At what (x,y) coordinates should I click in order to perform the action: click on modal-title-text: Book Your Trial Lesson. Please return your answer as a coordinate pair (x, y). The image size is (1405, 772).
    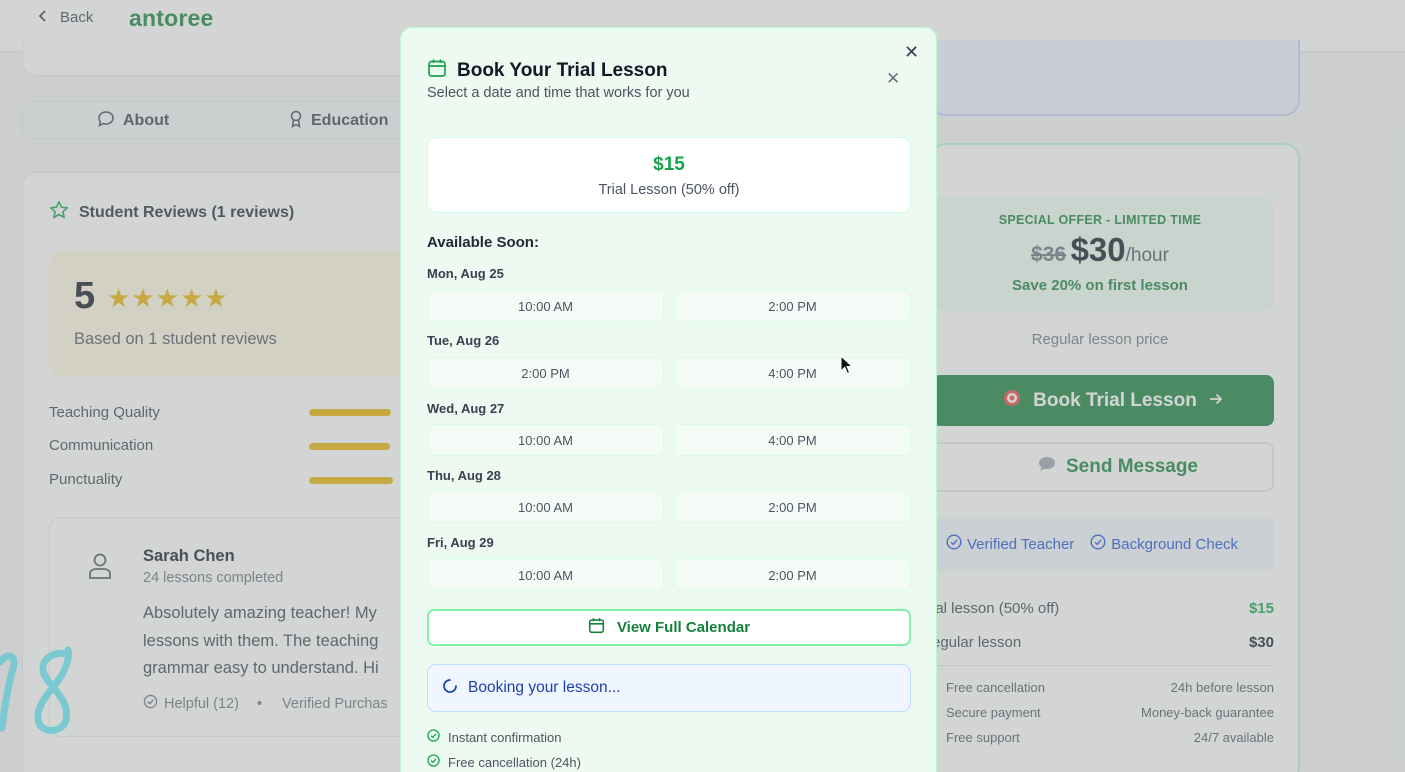
    Looking at the image, I should click on (562, 70).